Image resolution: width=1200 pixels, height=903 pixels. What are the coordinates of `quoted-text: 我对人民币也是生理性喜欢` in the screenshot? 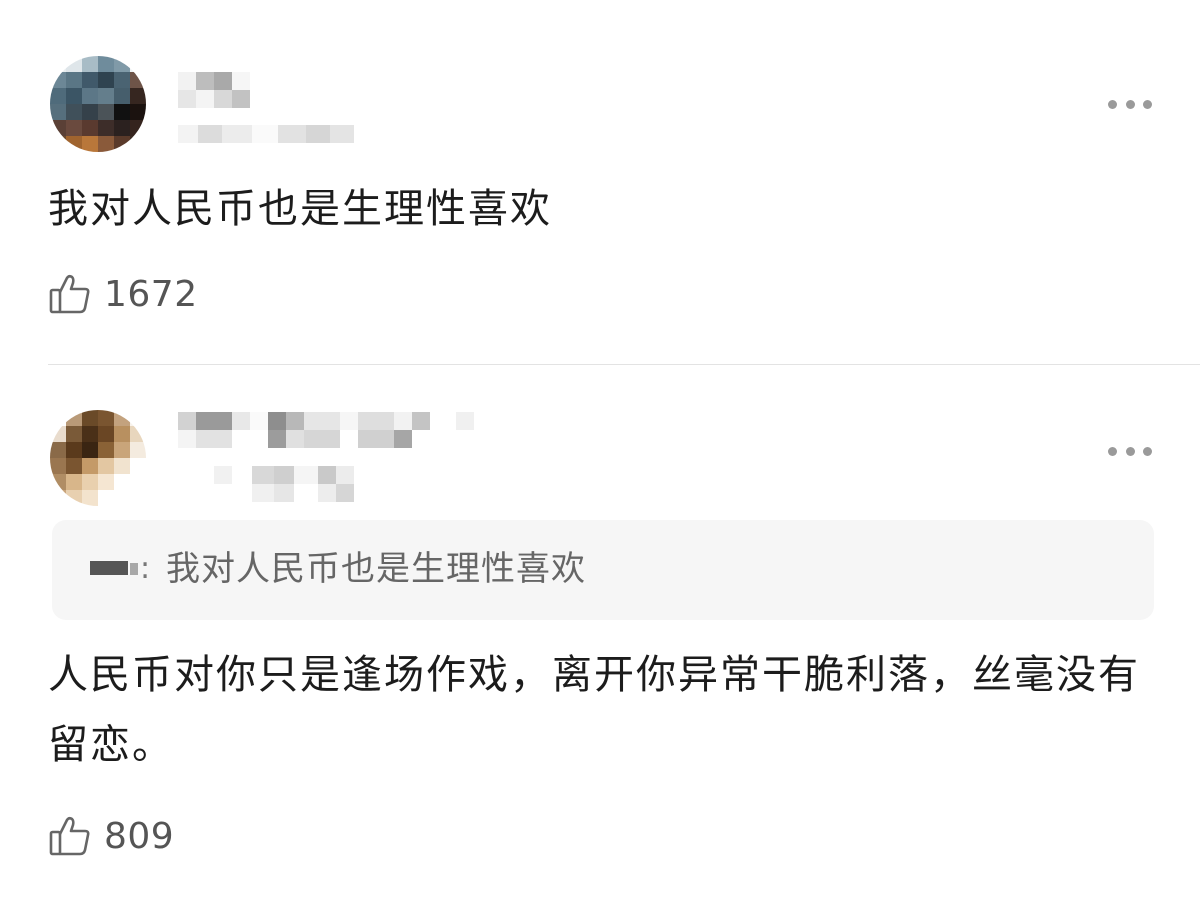 It's located at (376, 569).